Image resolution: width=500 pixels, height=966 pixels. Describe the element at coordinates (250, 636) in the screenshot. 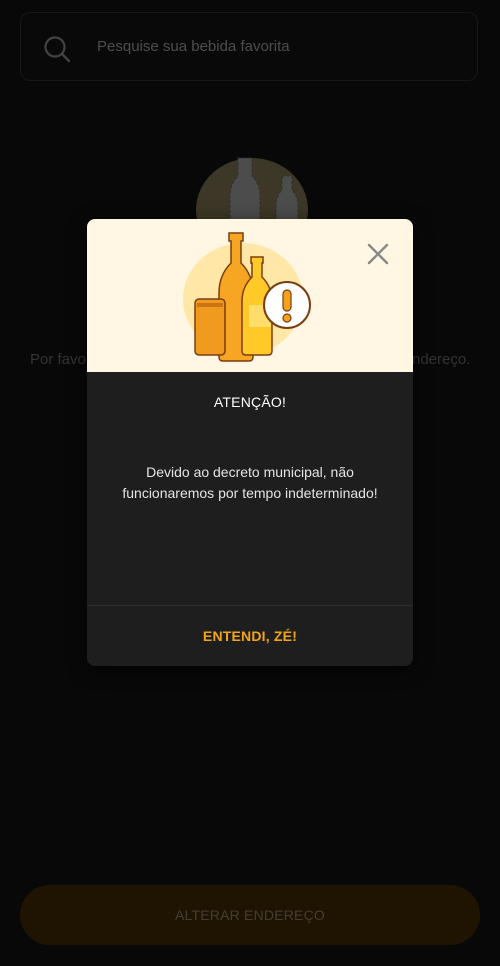

I see `confirm-button: ENTENDI, ZÉ!` at that location.